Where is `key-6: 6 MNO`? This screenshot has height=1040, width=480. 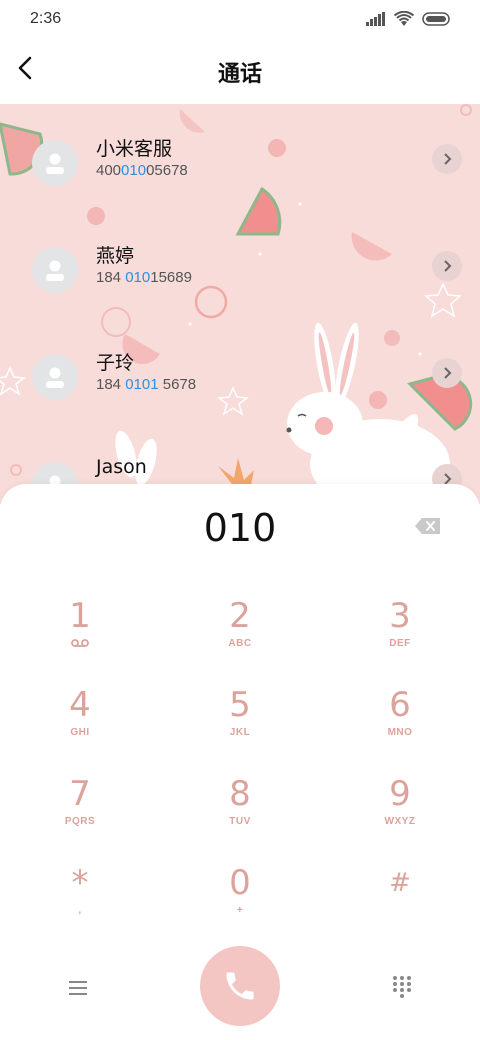 key-6: 6 MNO is located at coordinates (400, 725).